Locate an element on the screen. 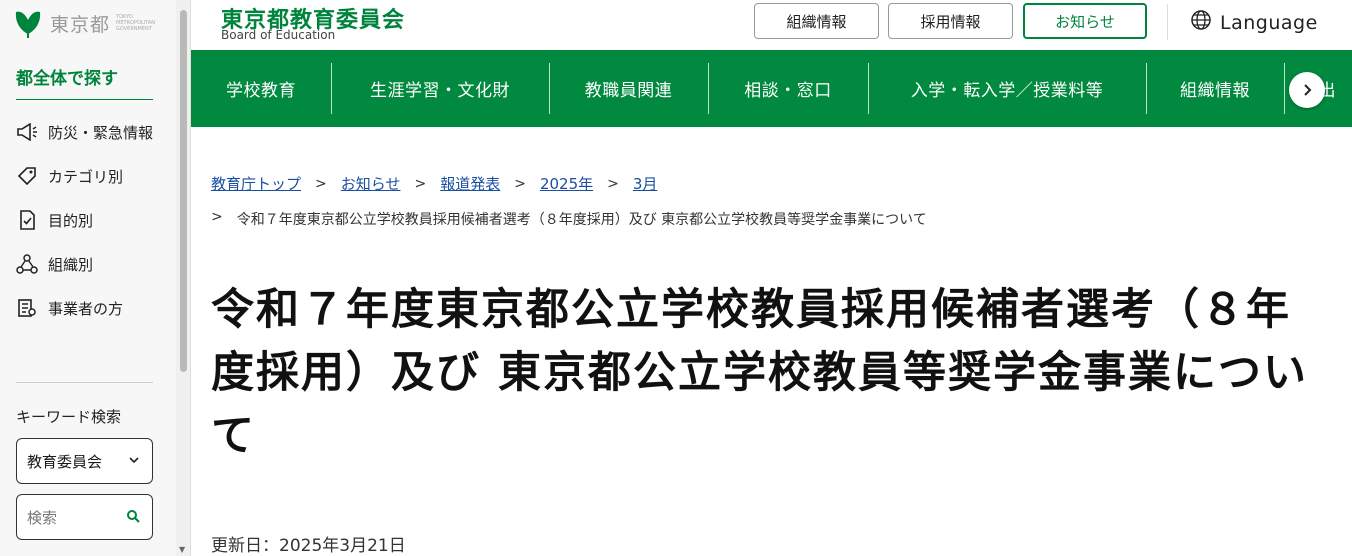 This screenshot has width=1352, height=556. sidebar-item-category: カテゴリ別 is located at coordinates (86, 177).